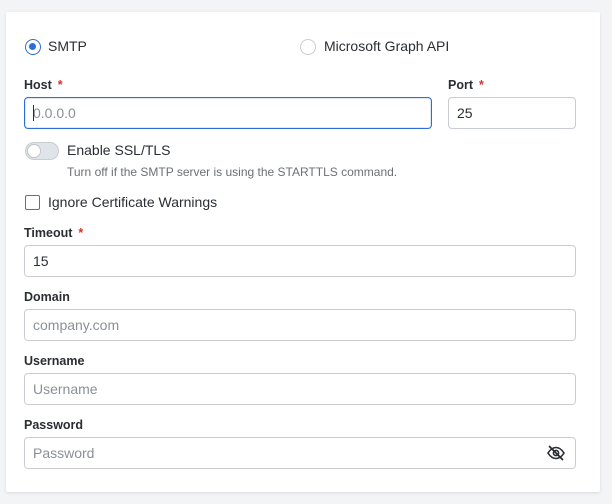  What do you see at coordinates (386, 46) in the screenshot?
I see `microsoft-graph-radio-label: Microsoft Graph API` at bounding box center [386, 46].